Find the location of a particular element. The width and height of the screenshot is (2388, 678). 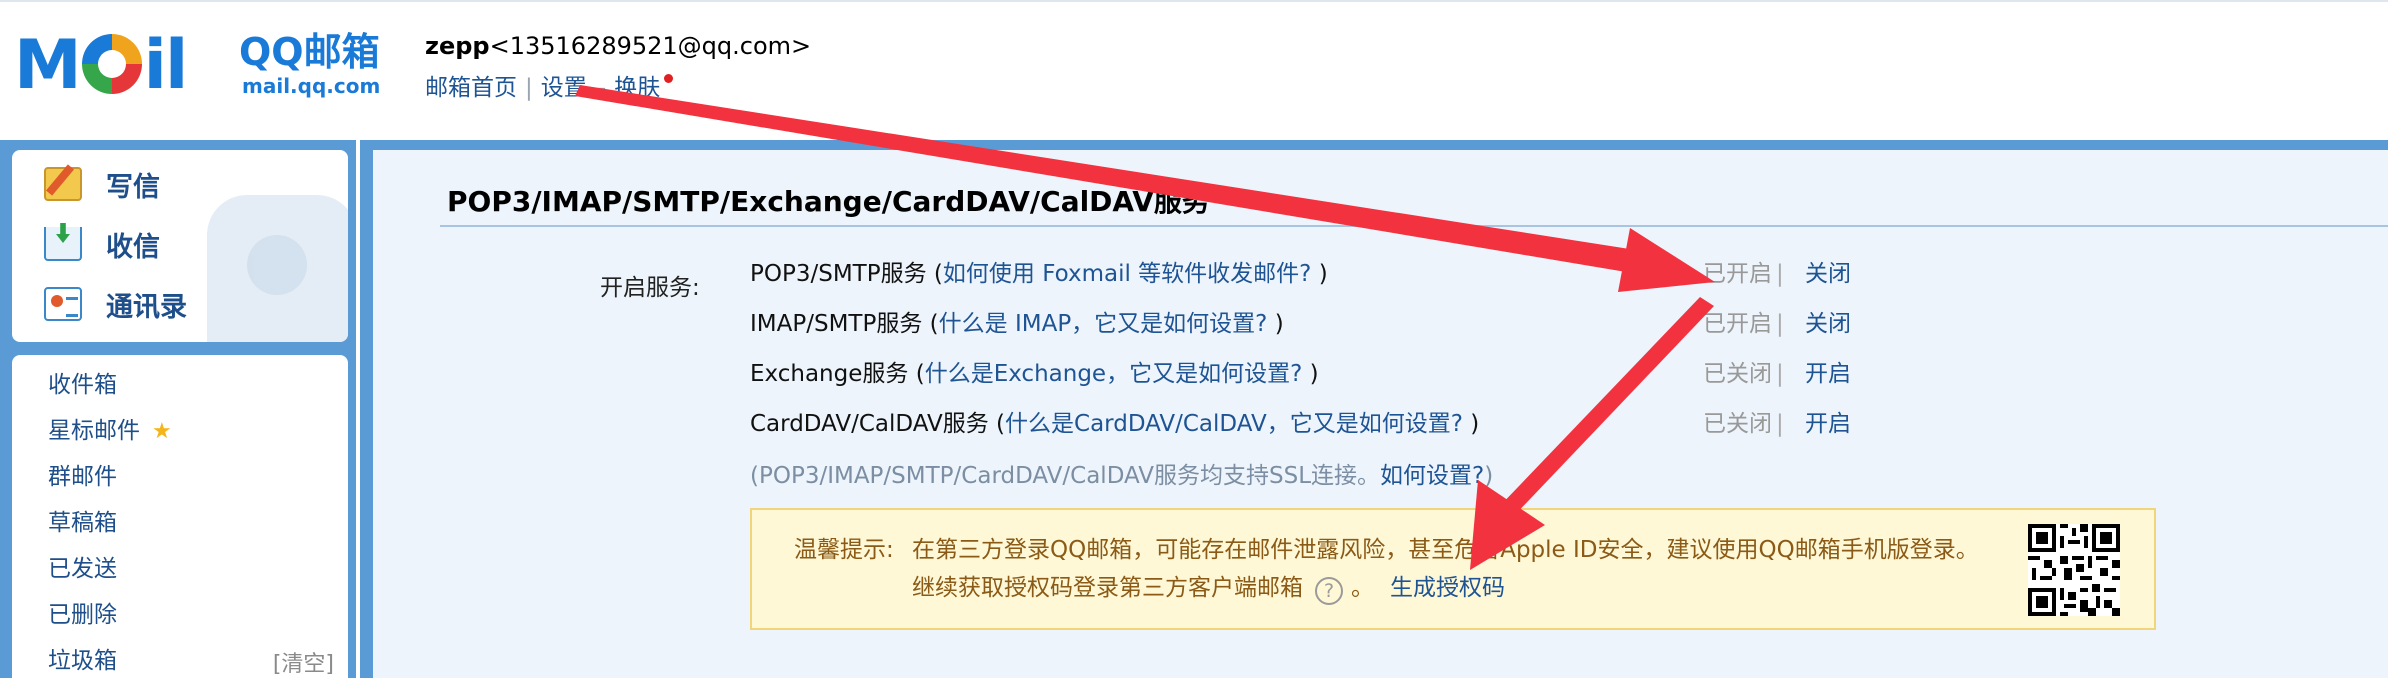

contacts-button: 通讯录 is located at coordinates (115, 304).